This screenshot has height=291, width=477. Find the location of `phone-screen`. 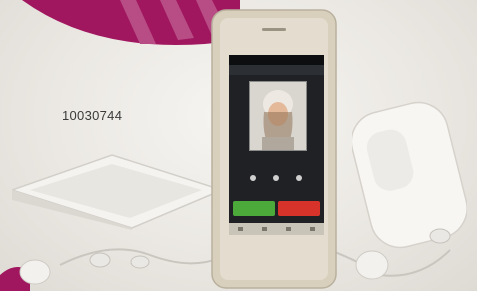

phone-screen is located at coordinates (276, 145).